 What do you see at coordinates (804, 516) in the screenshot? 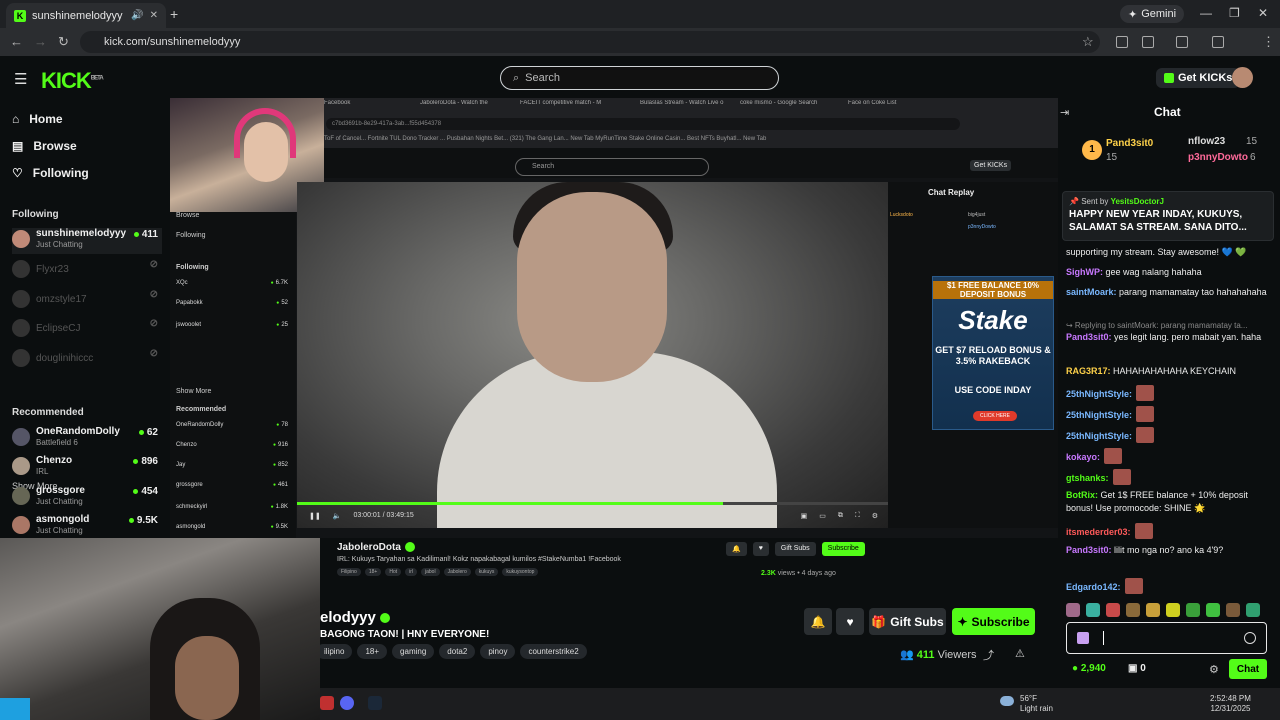
I see `clip-icon: ▣` at bounding box center [804, 516].